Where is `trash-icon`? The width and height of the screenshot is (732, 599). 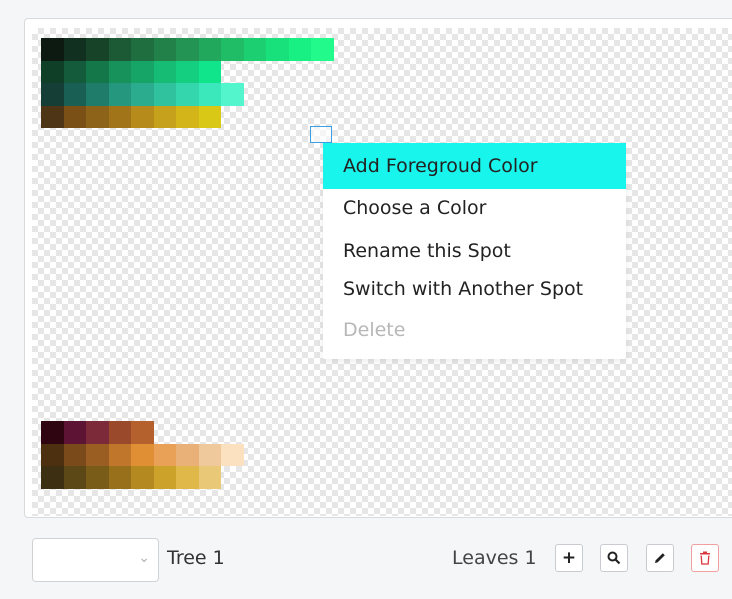
trash-icon is located at coordinates (705, 558).